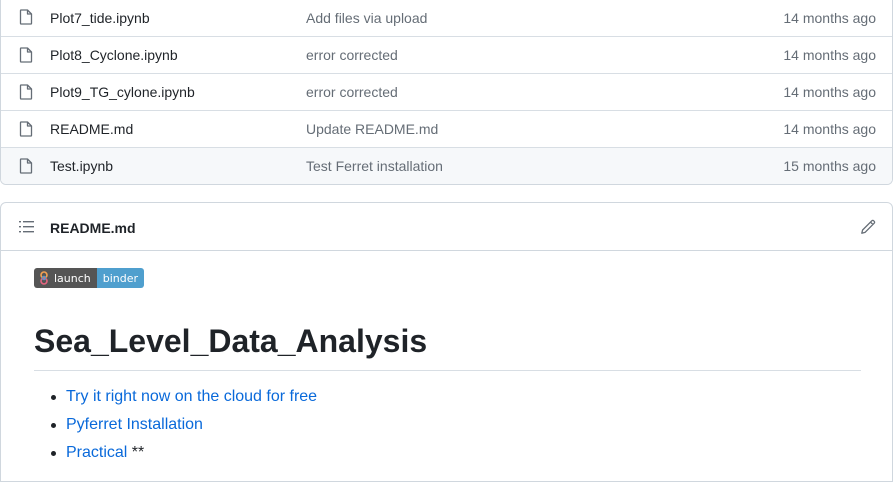 The image size is (896, 482). What do you see at coordinates (114, 55) in the screenshot?
I see `file-name: Plot8_Cyclone.ipynb` at bounding box center [114, 55].